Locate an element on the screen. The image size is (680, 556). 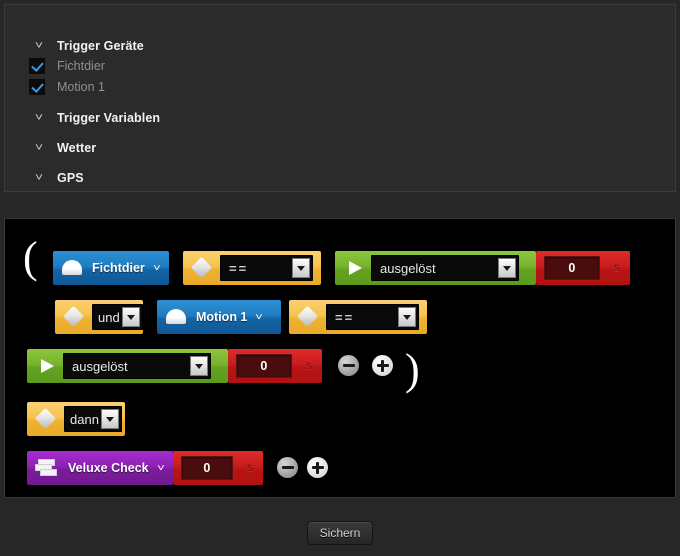
block-operator-1: == is located at coordinates (252, 268).